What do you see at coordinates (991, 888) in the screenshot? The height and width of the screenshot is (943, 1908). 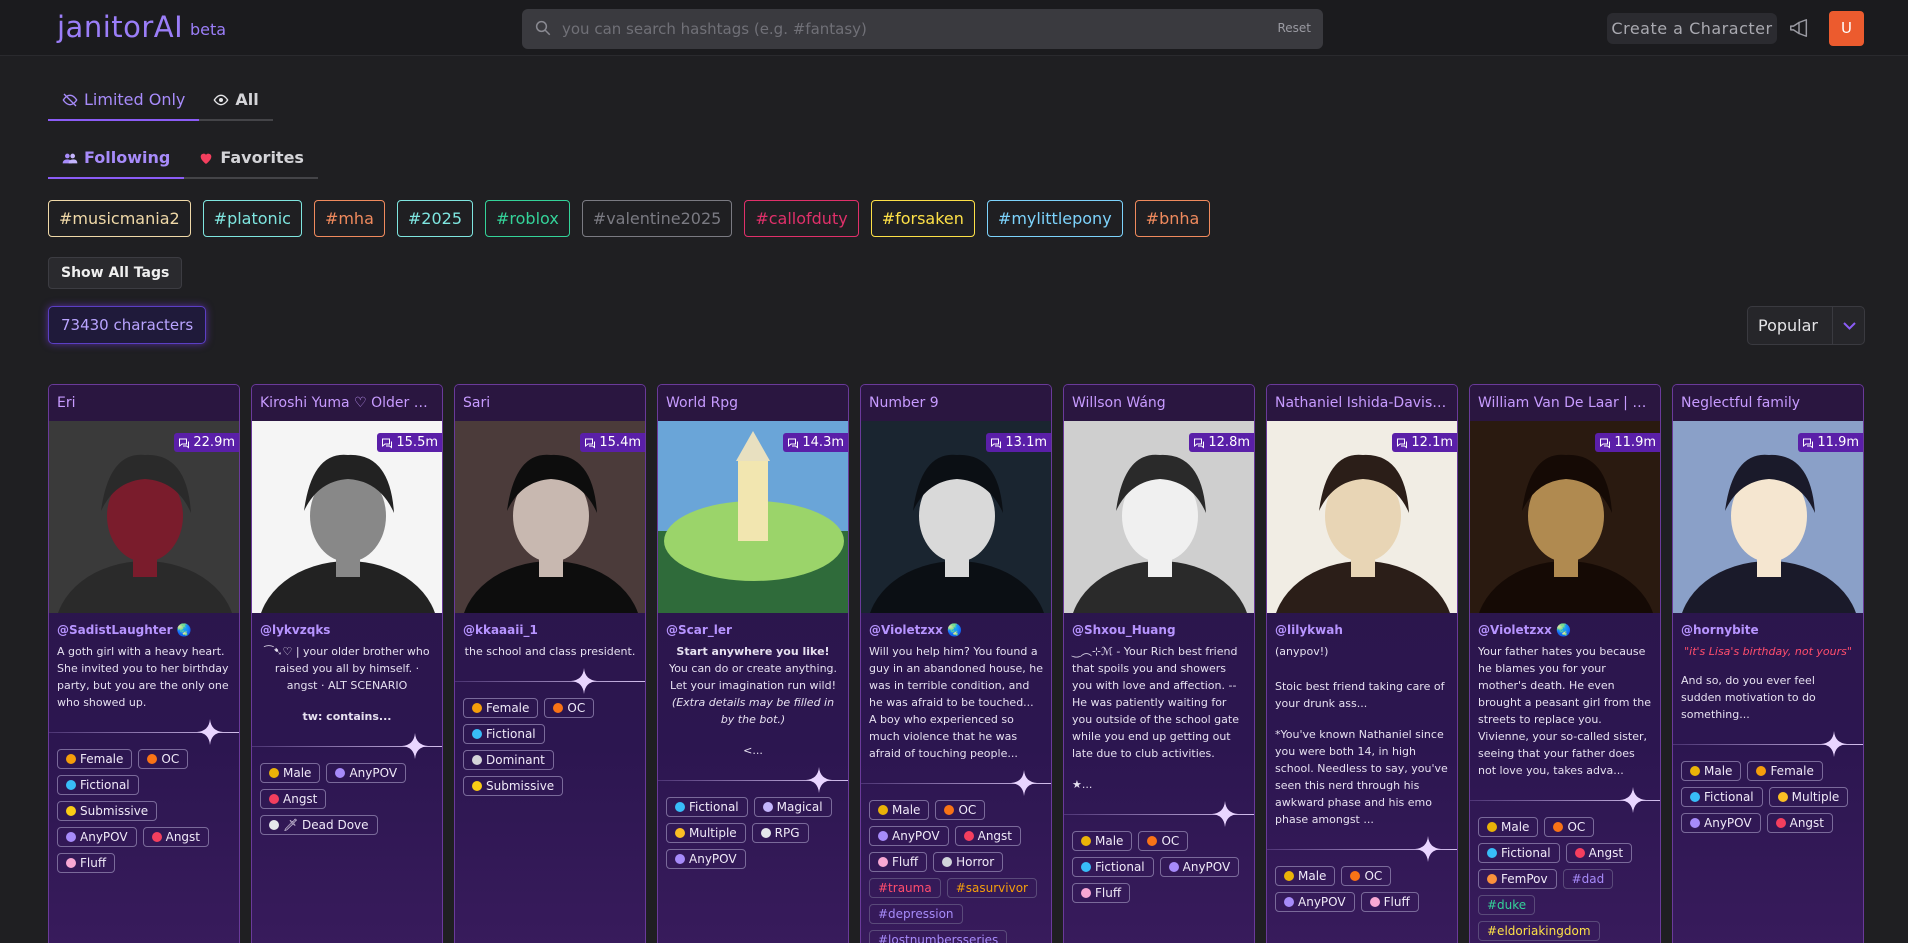 I see `hashtag-chip: #sasurvivor` at bounding box center [991, 888].